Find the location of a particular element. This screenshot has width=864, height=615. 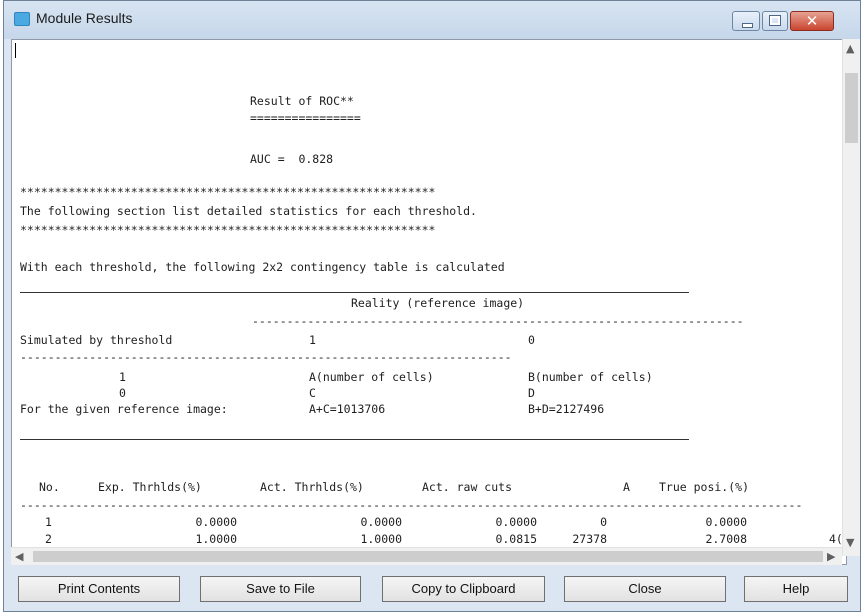

table-row-1-raw: 0.0000 is located at coordinates (516, 522).